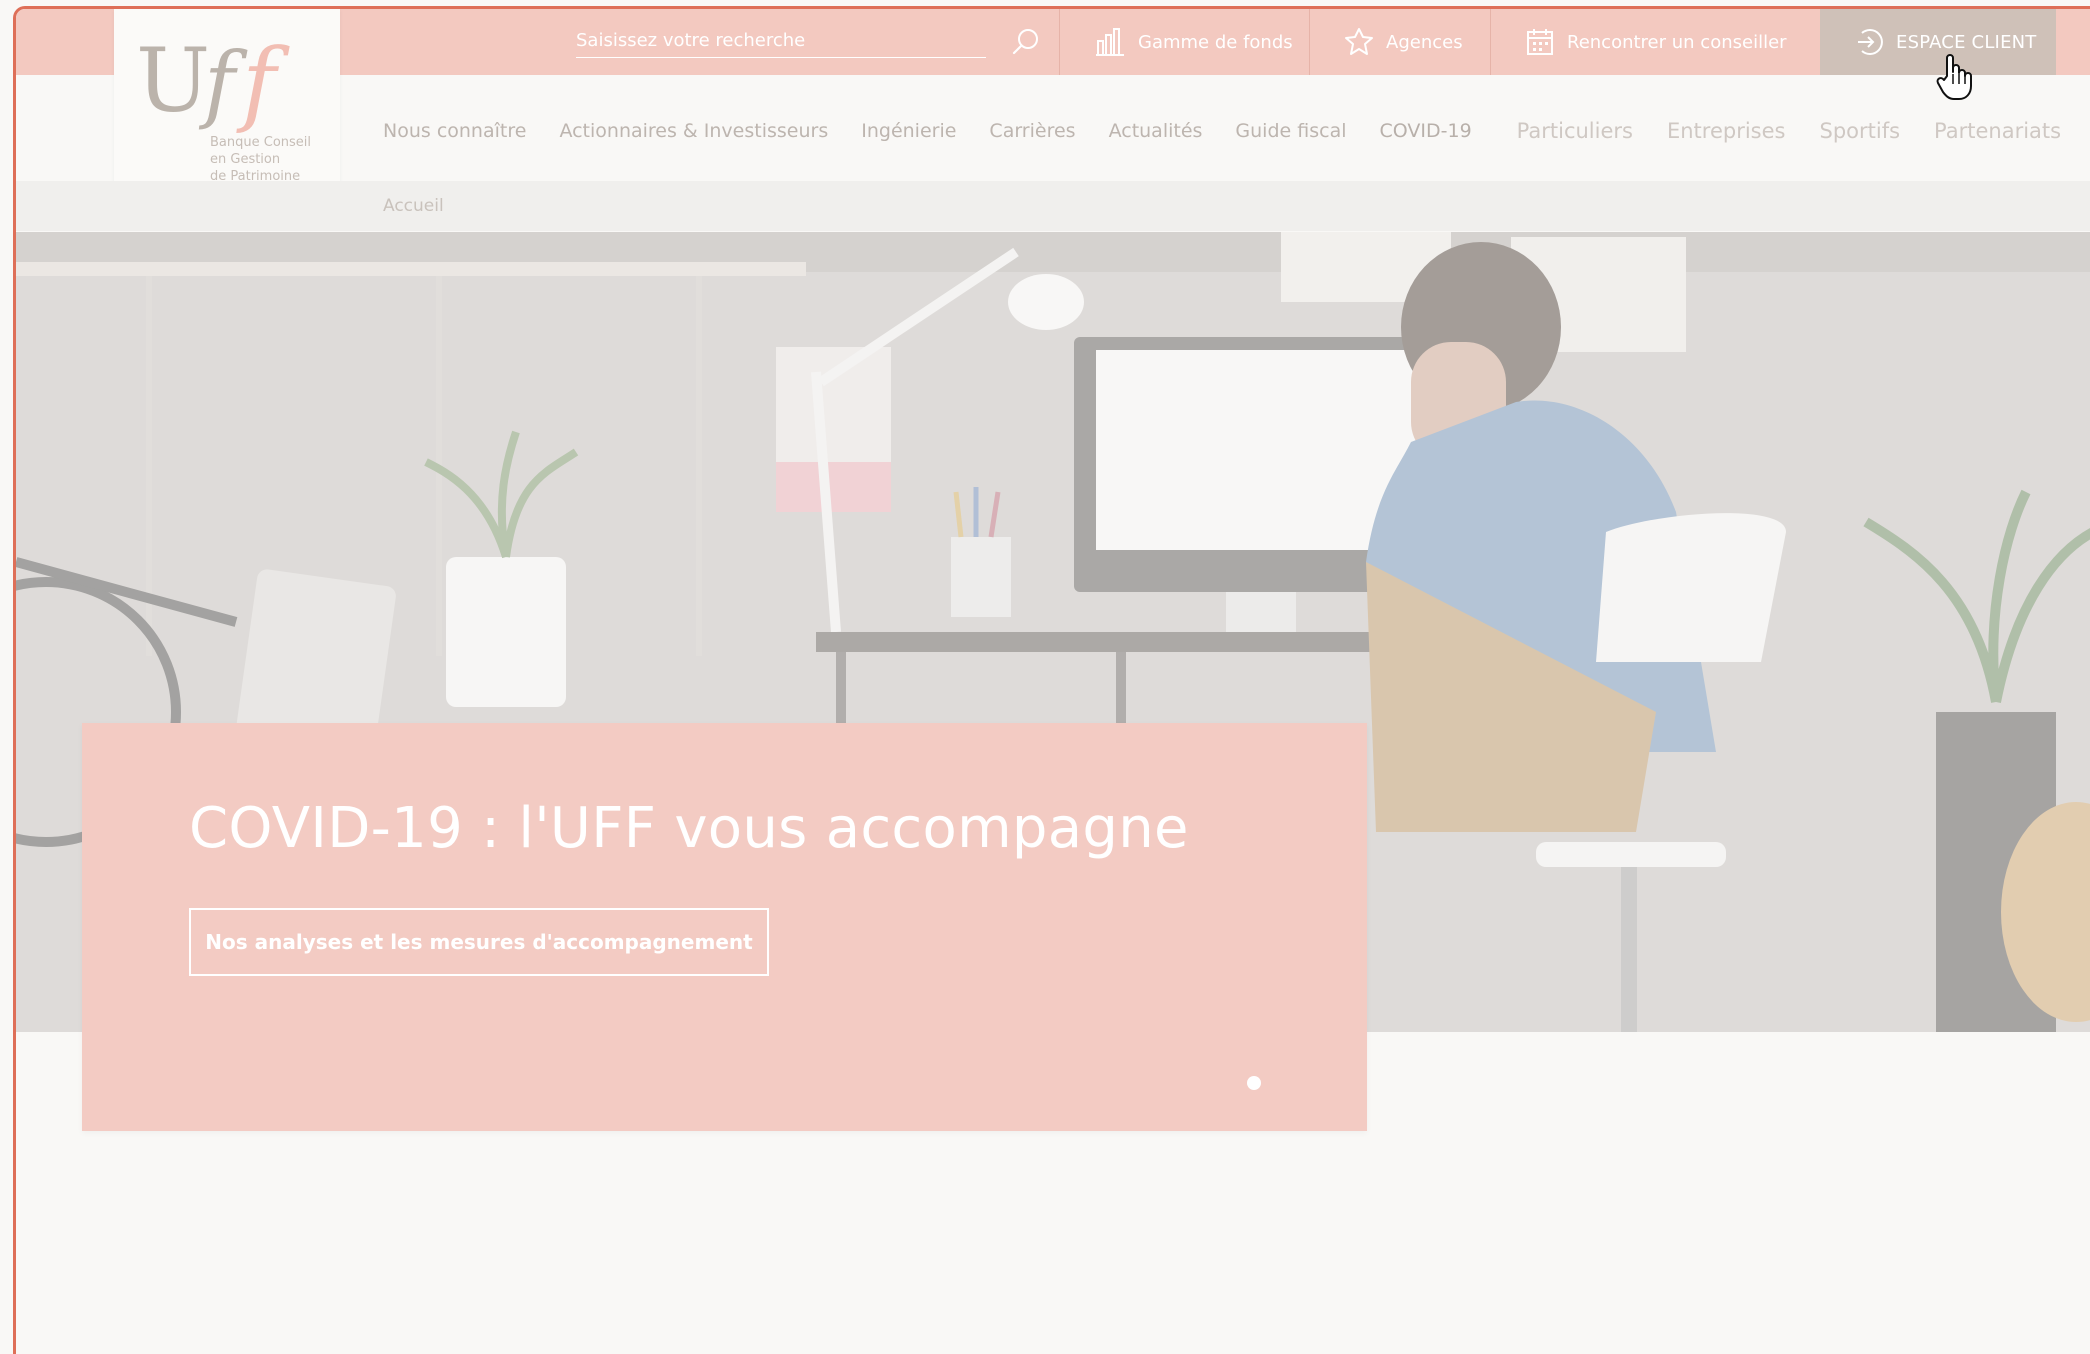 This screenshot has width=2090, height=1354. Describe the element at coordinates (693, 131) in the screenshot. I see `nav-item-actionnaires: Actionnaires & Investisseurs` at that location.